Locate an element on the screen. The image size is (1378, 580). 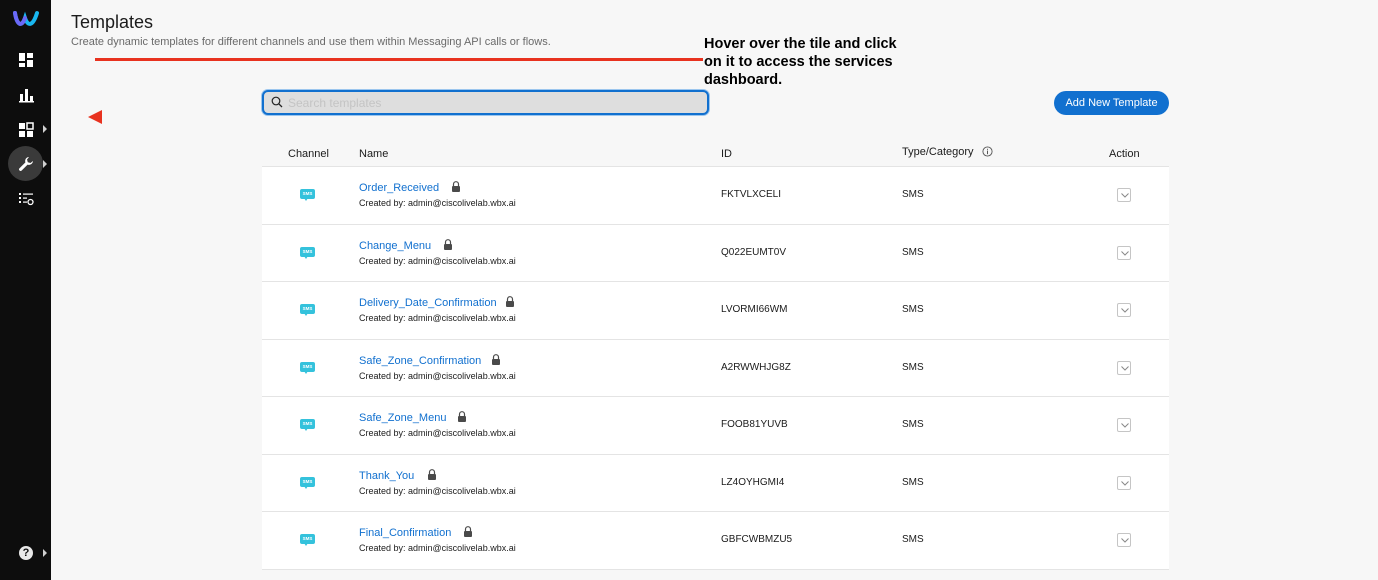
wrench-icon is located at coordinates (25, 163).